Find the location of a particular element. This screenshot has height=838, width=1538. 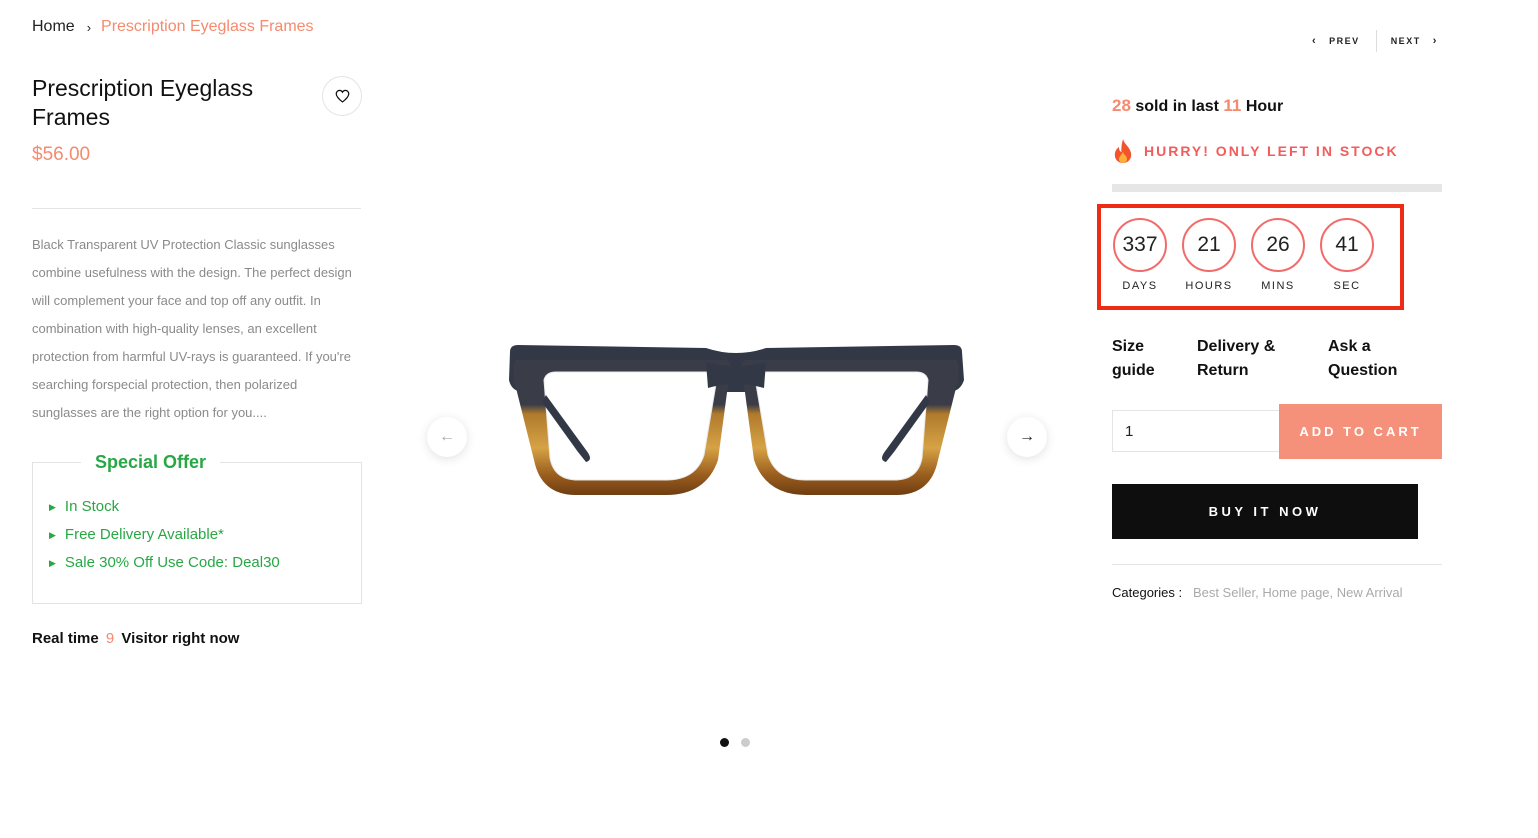

prev-label: PREV is located at coordinates (1344, 41).